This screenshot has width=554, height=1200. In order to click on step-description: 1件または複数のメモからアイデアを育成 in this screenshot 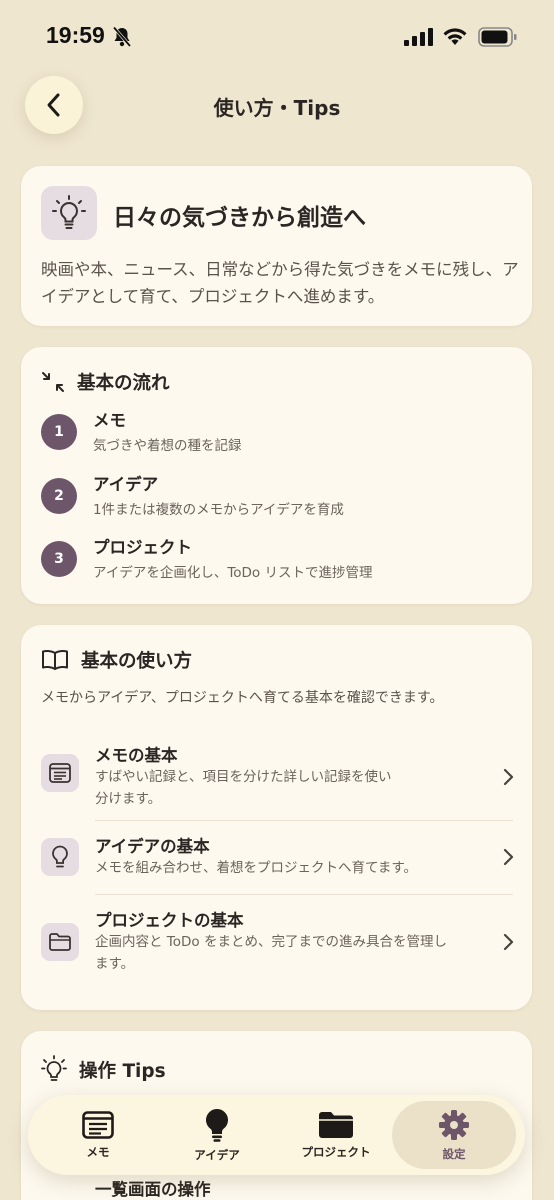, I will do `click(218, 510)`.